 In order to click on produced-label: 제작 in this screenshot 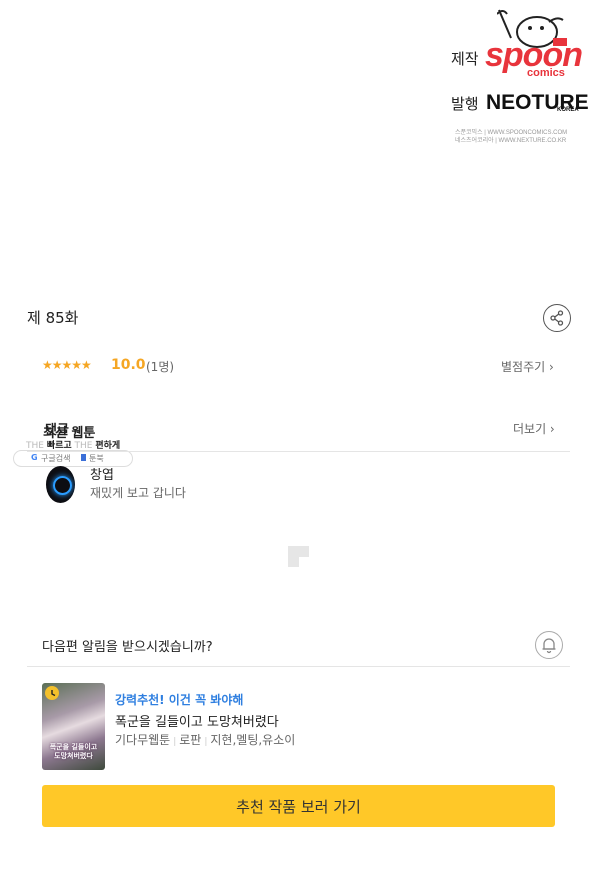, I will do `click(465, 59)`.